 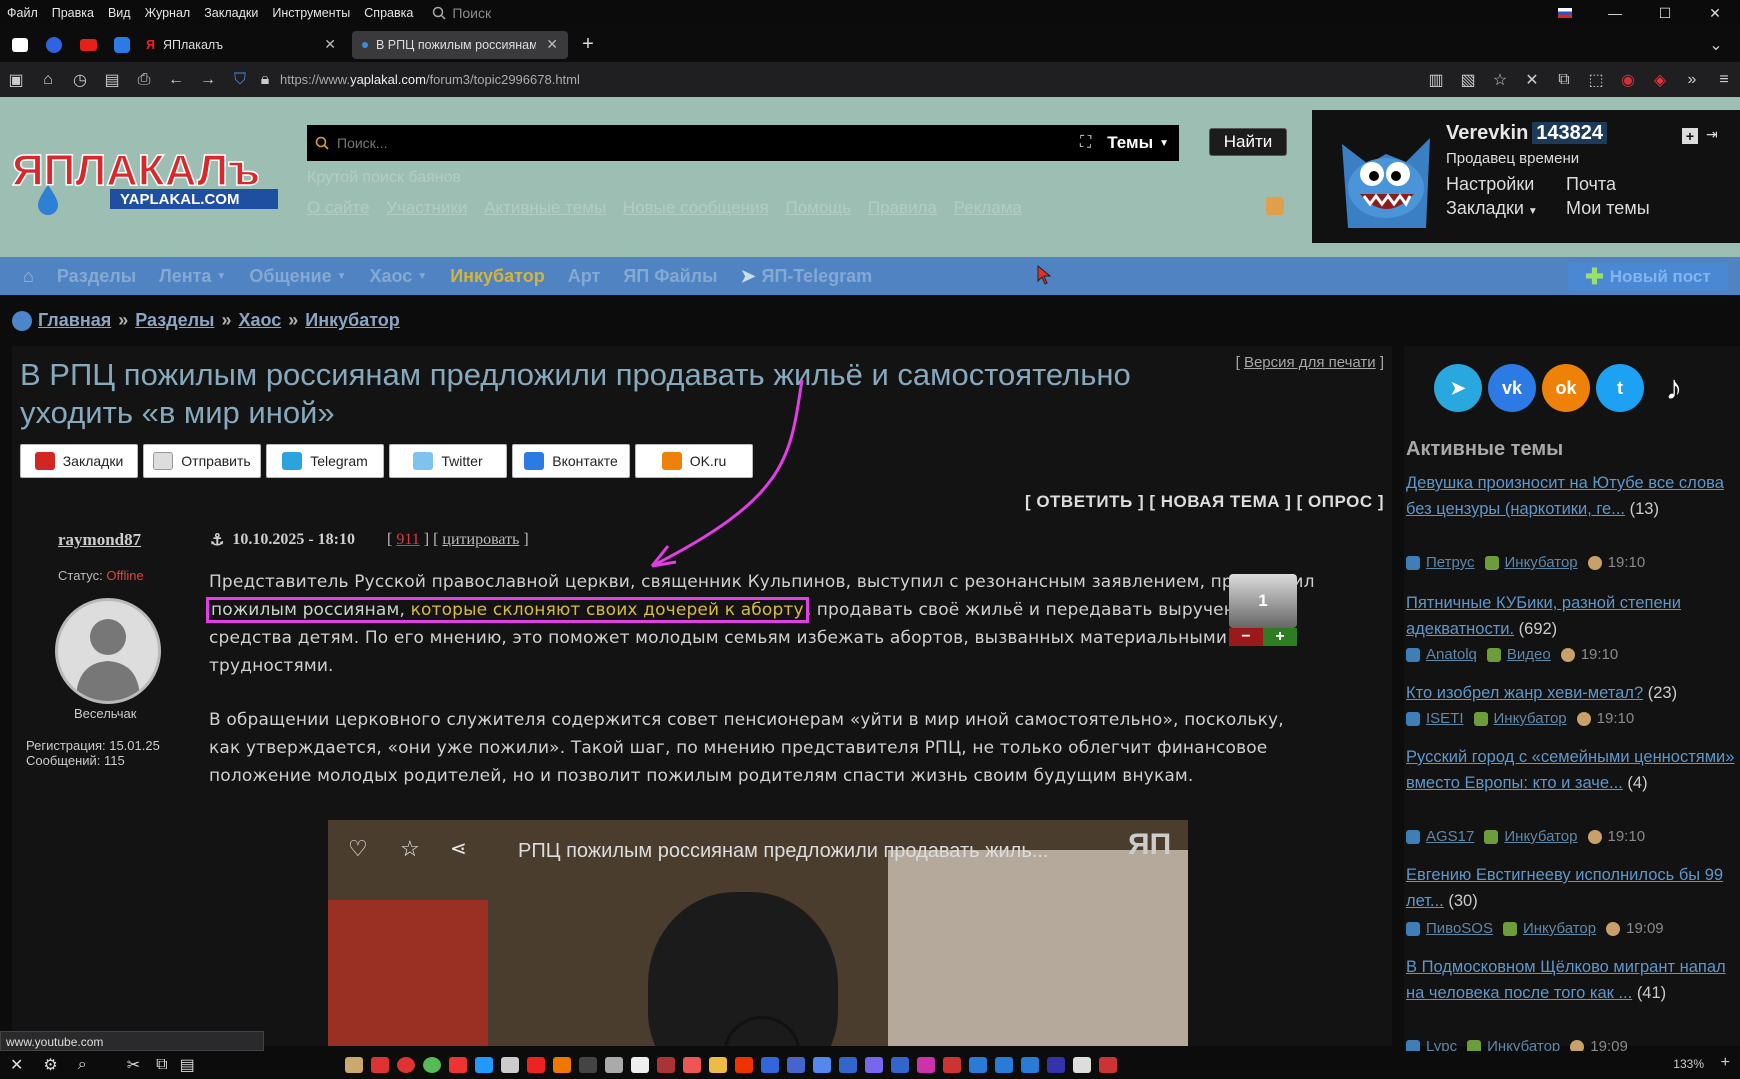 I want to click on topic-user: Петрус, so click(x=1450, y=562).